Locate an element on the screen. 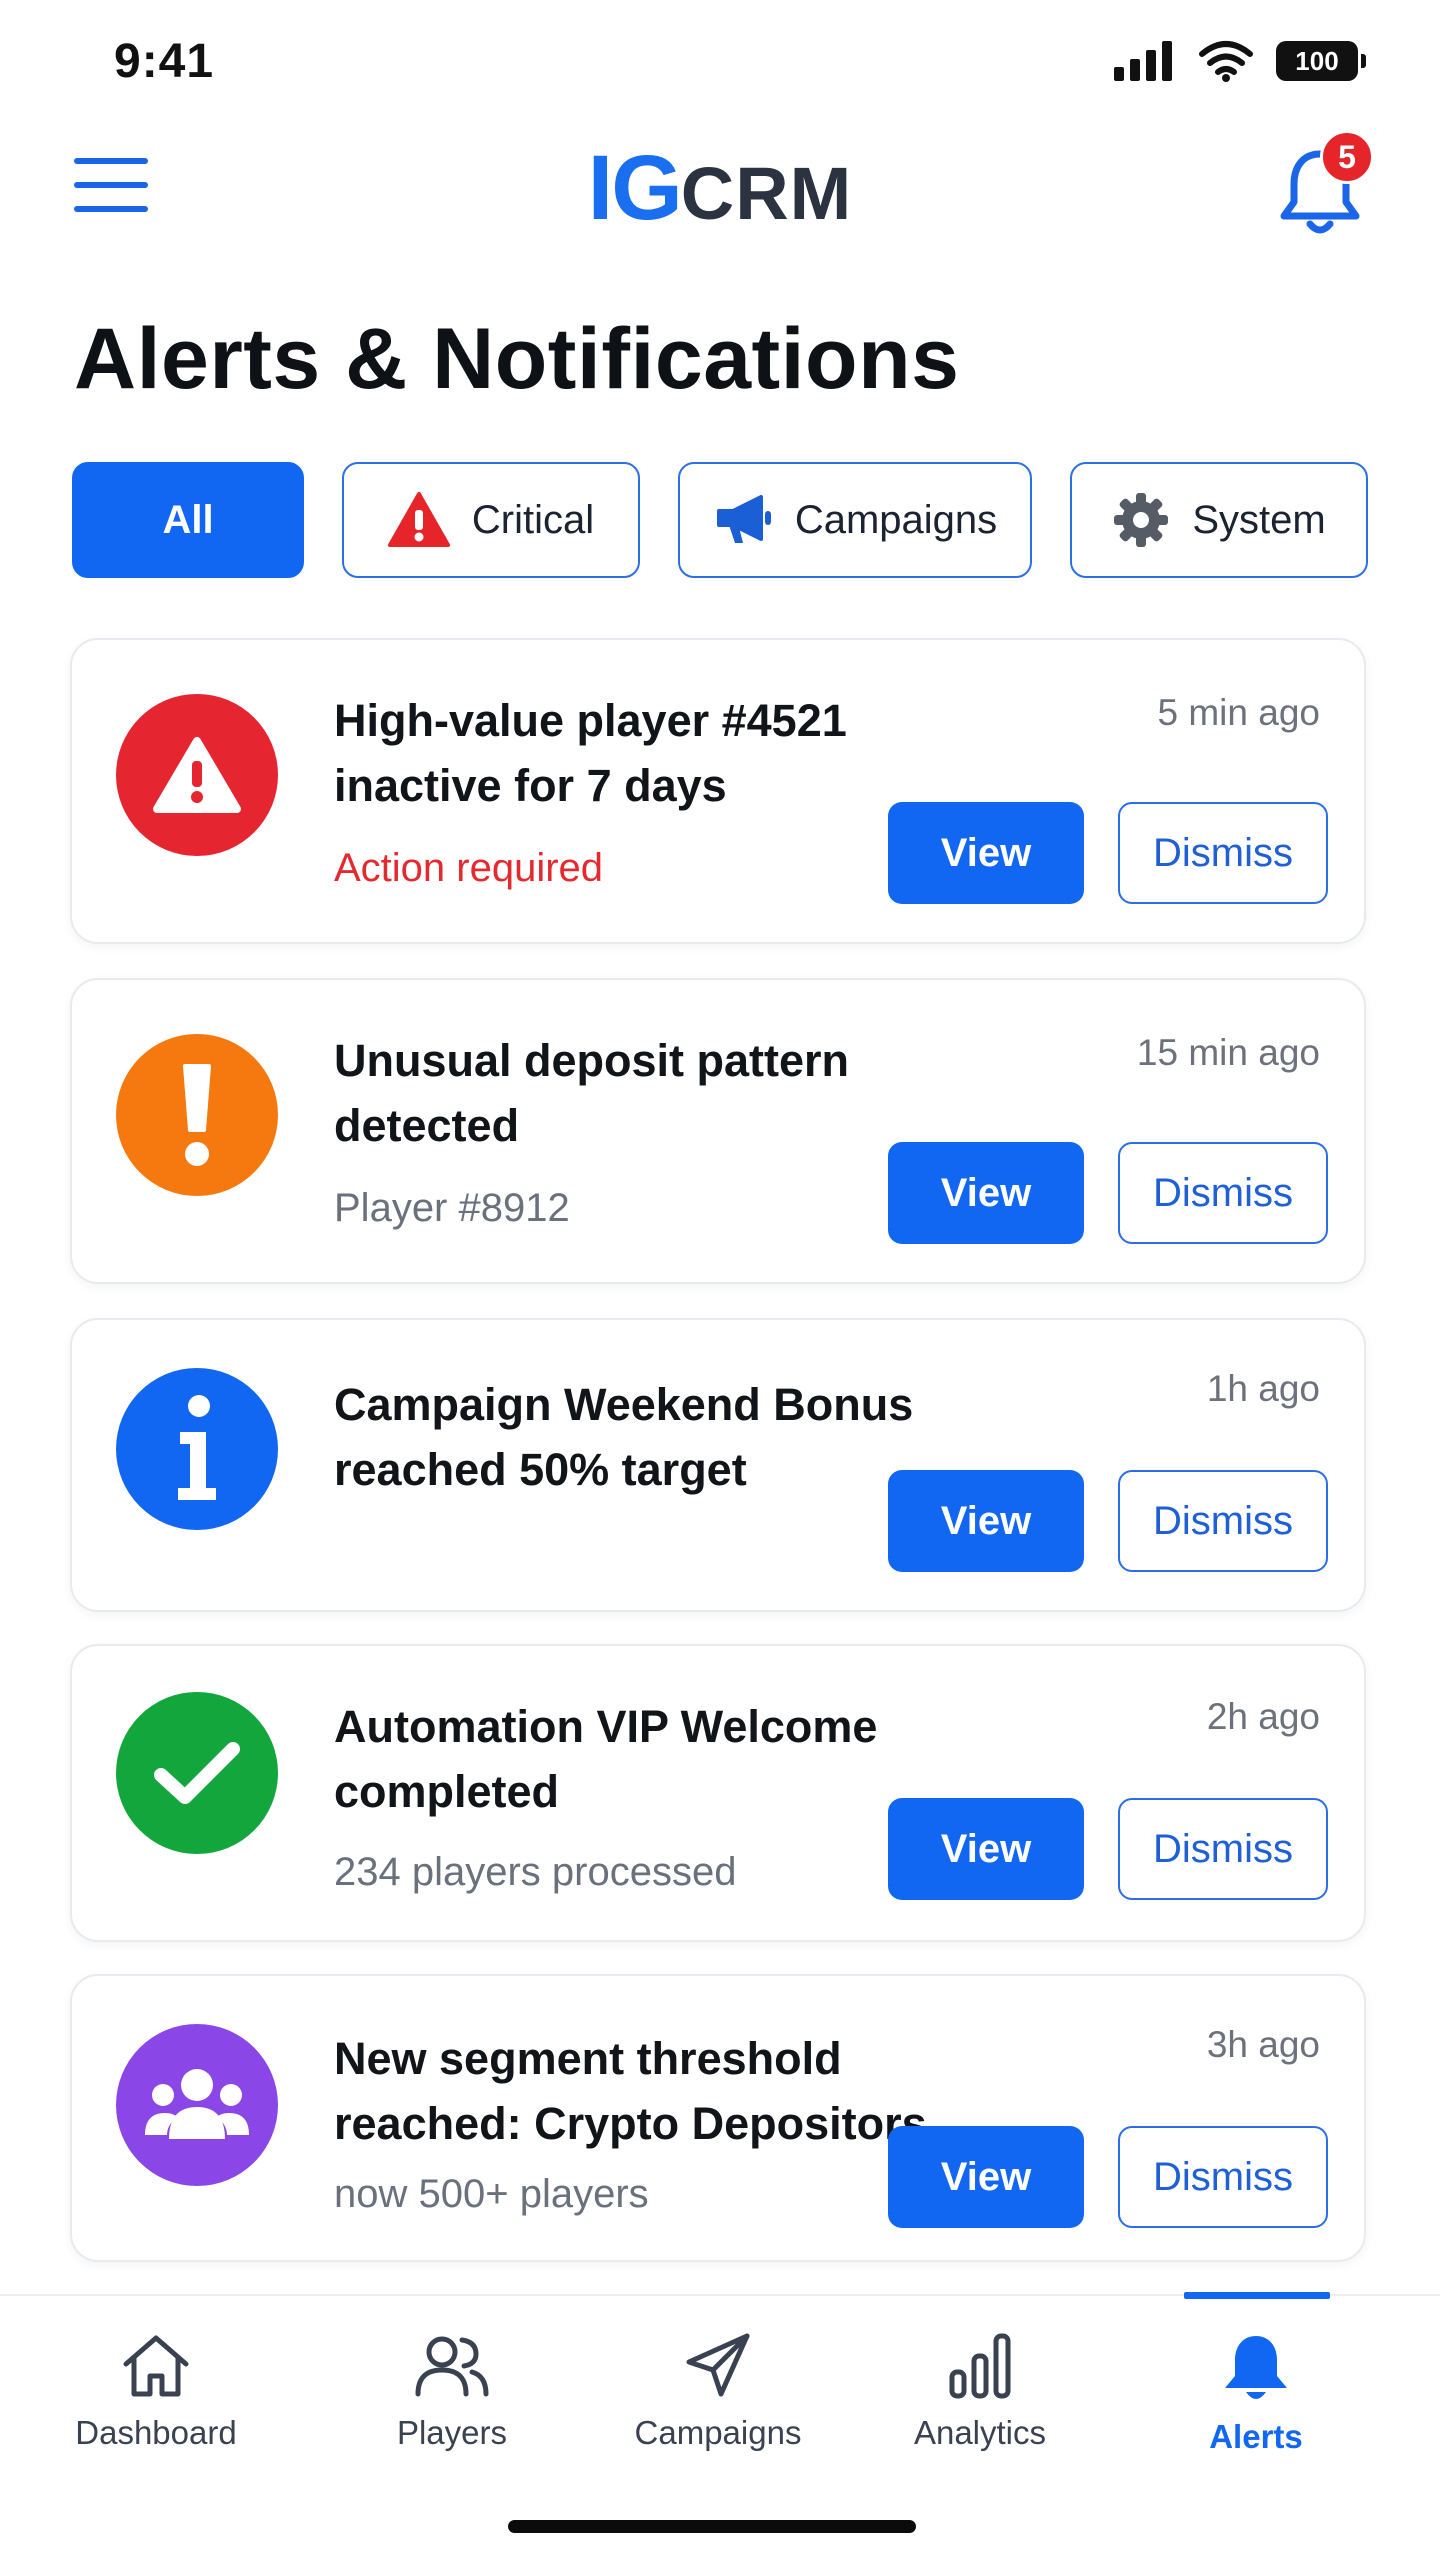 The width and height of the screenshot is (1440, 2560). alert-title: Automation VIP Welcome completed is located at coordinates (606, 1759).